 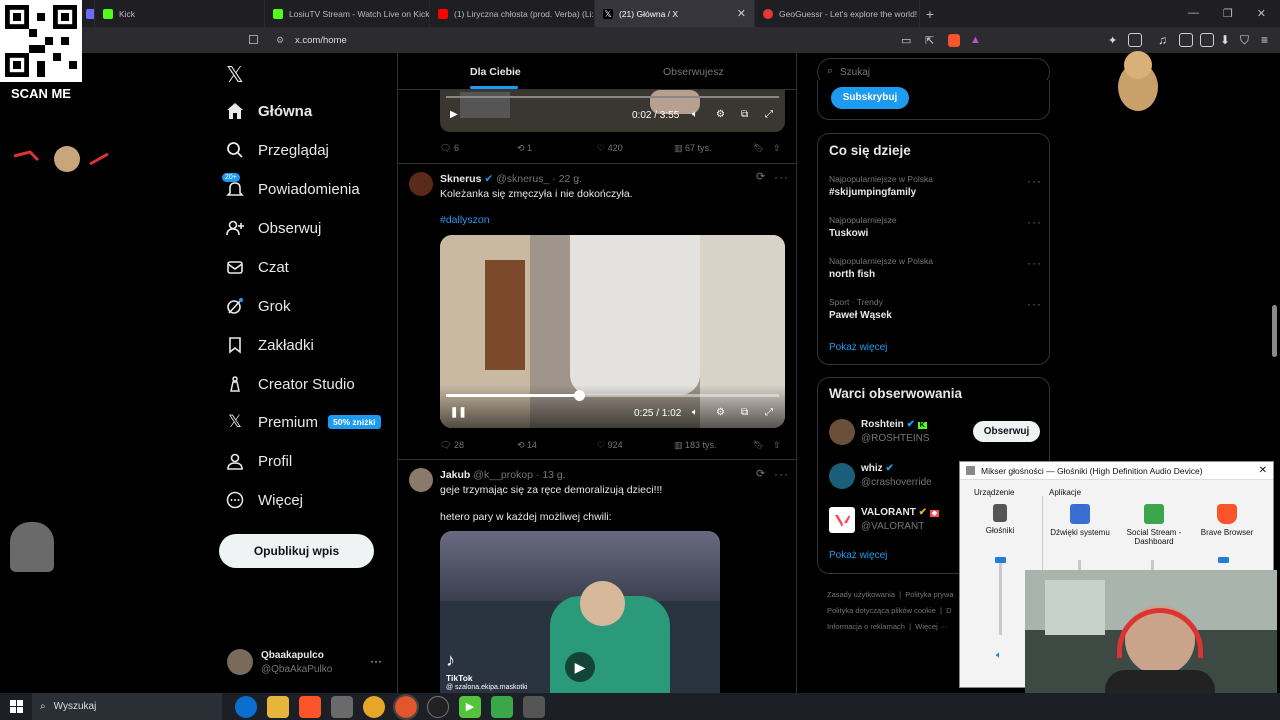 I want to click on tweet-author-handle: @sknerus_, so click(x=522, y=179).